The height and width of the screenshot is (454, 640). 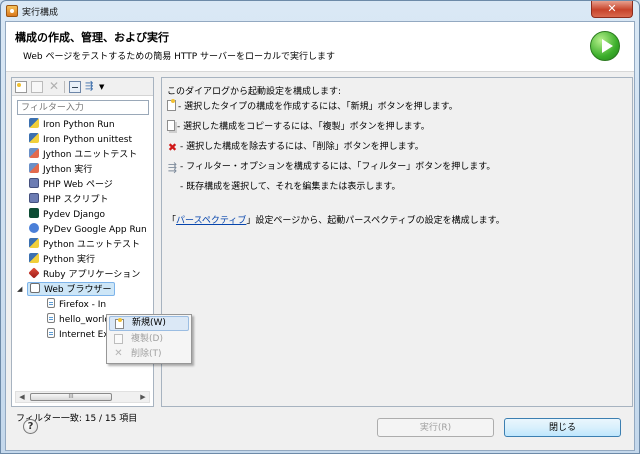 I want to click on header-title: 構成の作成、管理、および実行, so click(x=92, y=37).